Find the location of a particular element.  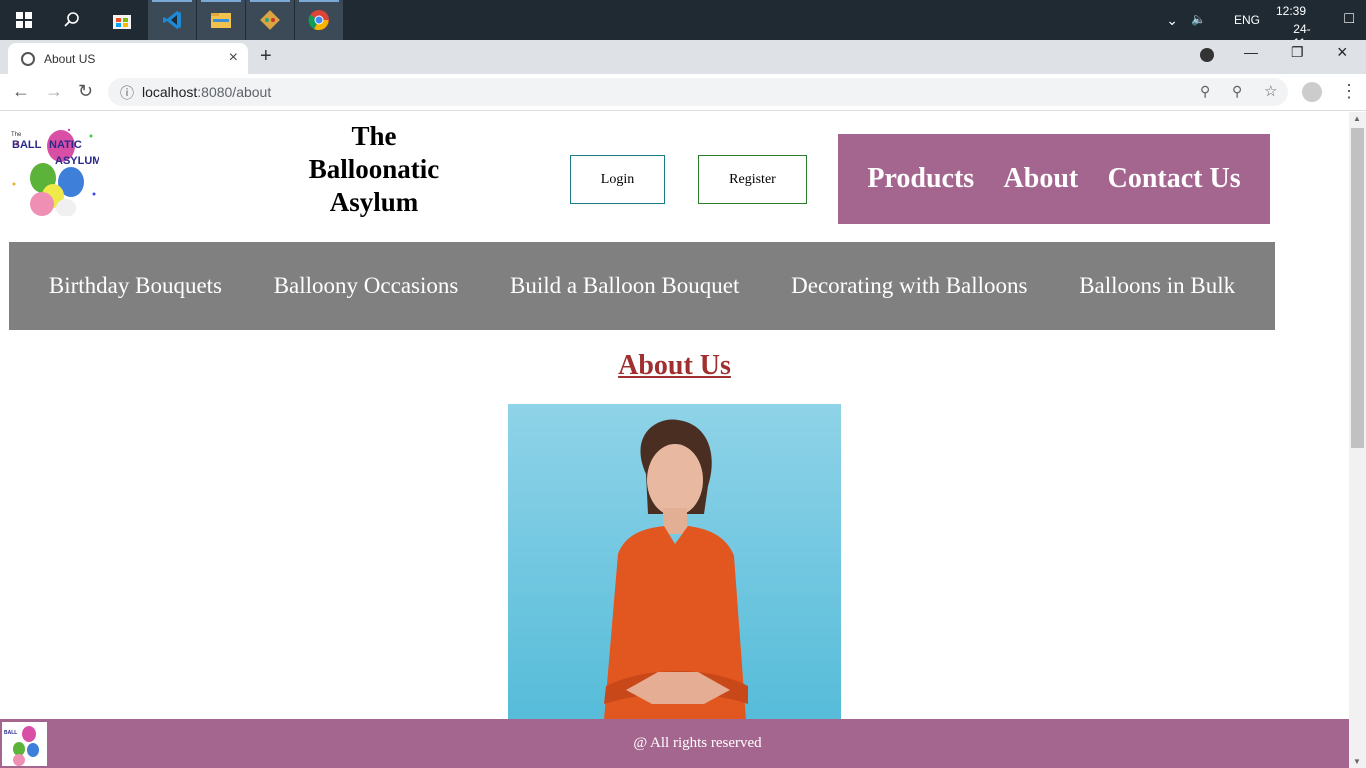

restore-icon: ❐ is located at coordinates (1297, 52).